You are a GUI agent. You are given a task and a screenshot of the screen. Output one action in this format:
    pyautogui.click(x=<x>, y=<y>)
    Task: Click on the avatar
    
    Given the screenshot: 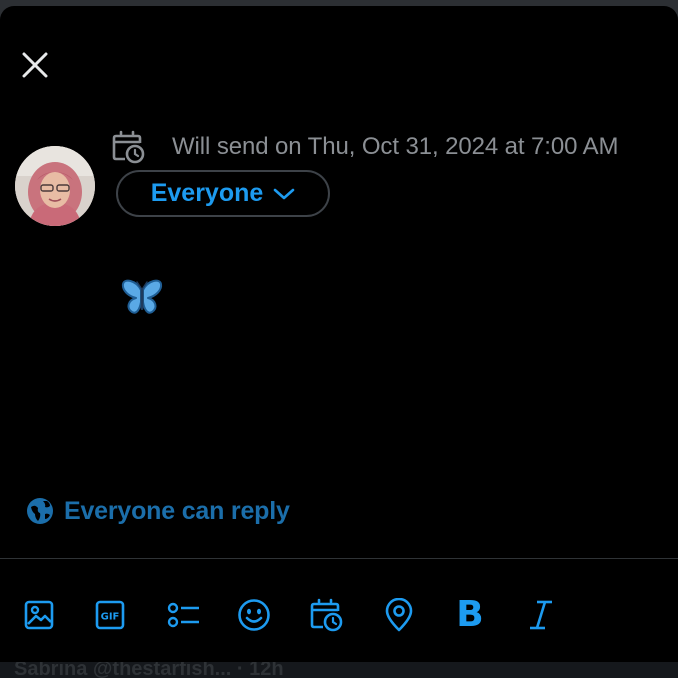 What is the action you would take?
    pyautogui.click(x=55, y=186)
    